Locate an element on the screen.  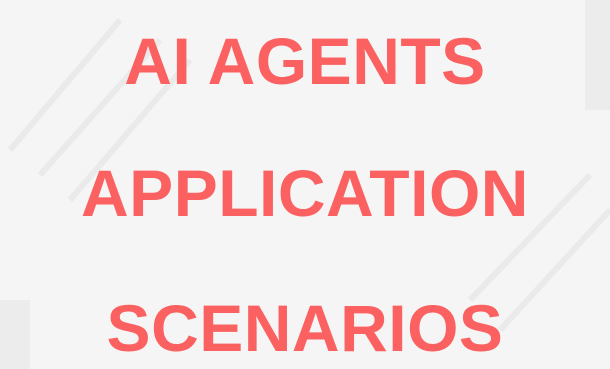
headline-line-2: APPLICATION is located at coordinates (305, 193).